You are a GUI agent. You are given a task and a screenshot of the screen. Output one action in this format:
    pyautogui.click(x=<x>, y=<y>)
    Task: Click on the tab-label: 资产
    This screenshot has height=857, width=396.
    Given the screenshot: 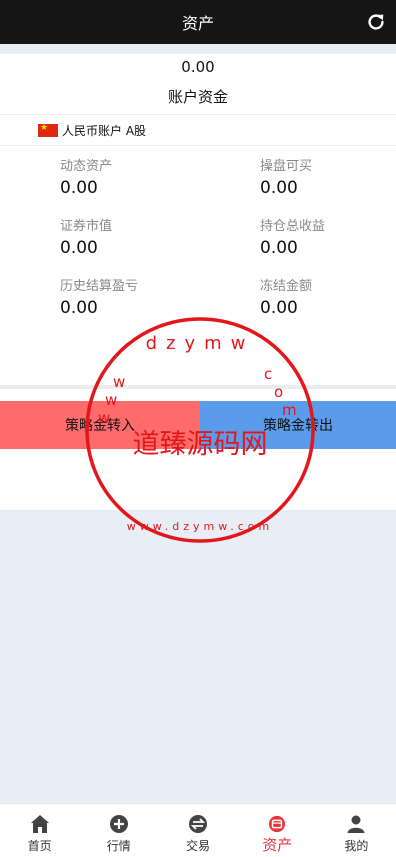 What is the action you would take?
    pyautogui.click(x=277, y=845)
    